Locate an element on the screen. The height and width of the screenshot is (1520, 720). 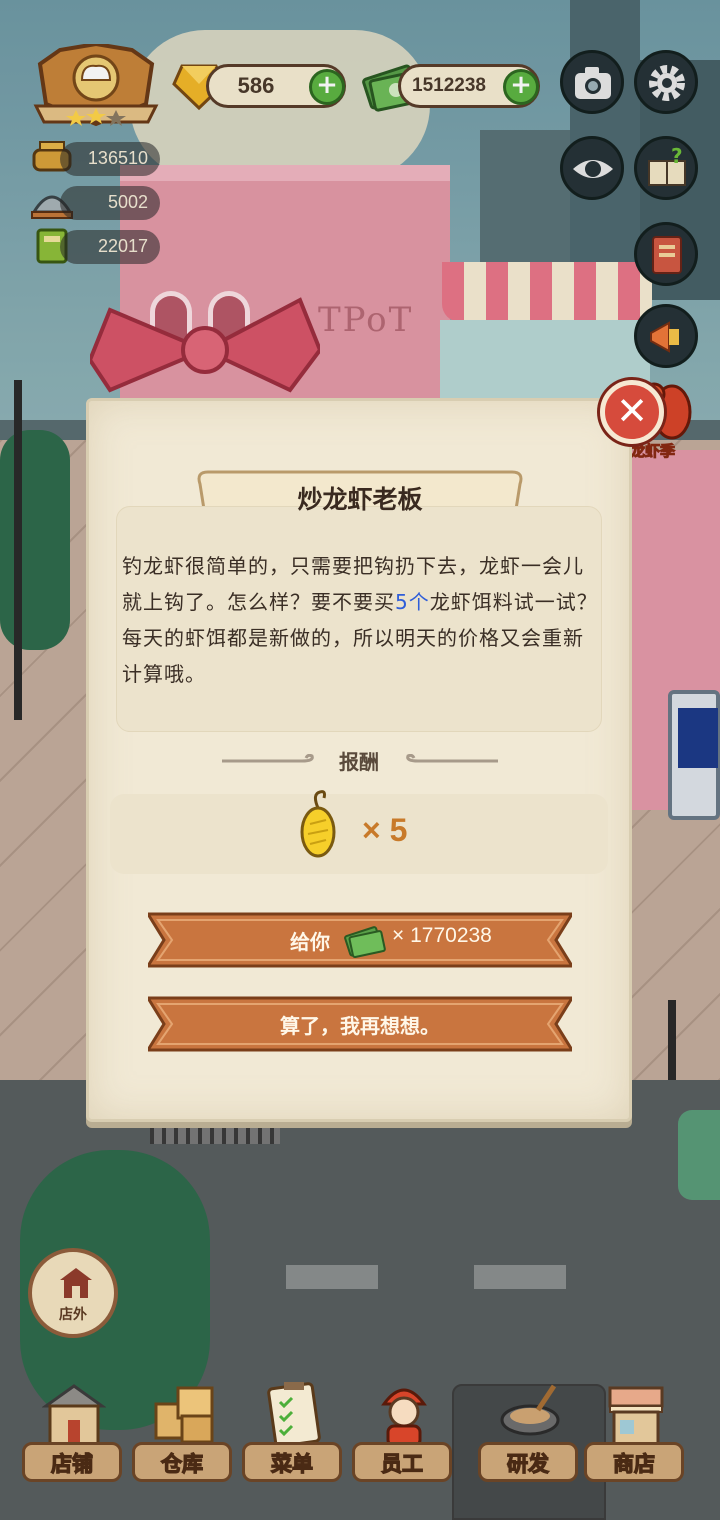
message-part-2: 龙虾饵料试一试？ is located at coordinates (513, 602).